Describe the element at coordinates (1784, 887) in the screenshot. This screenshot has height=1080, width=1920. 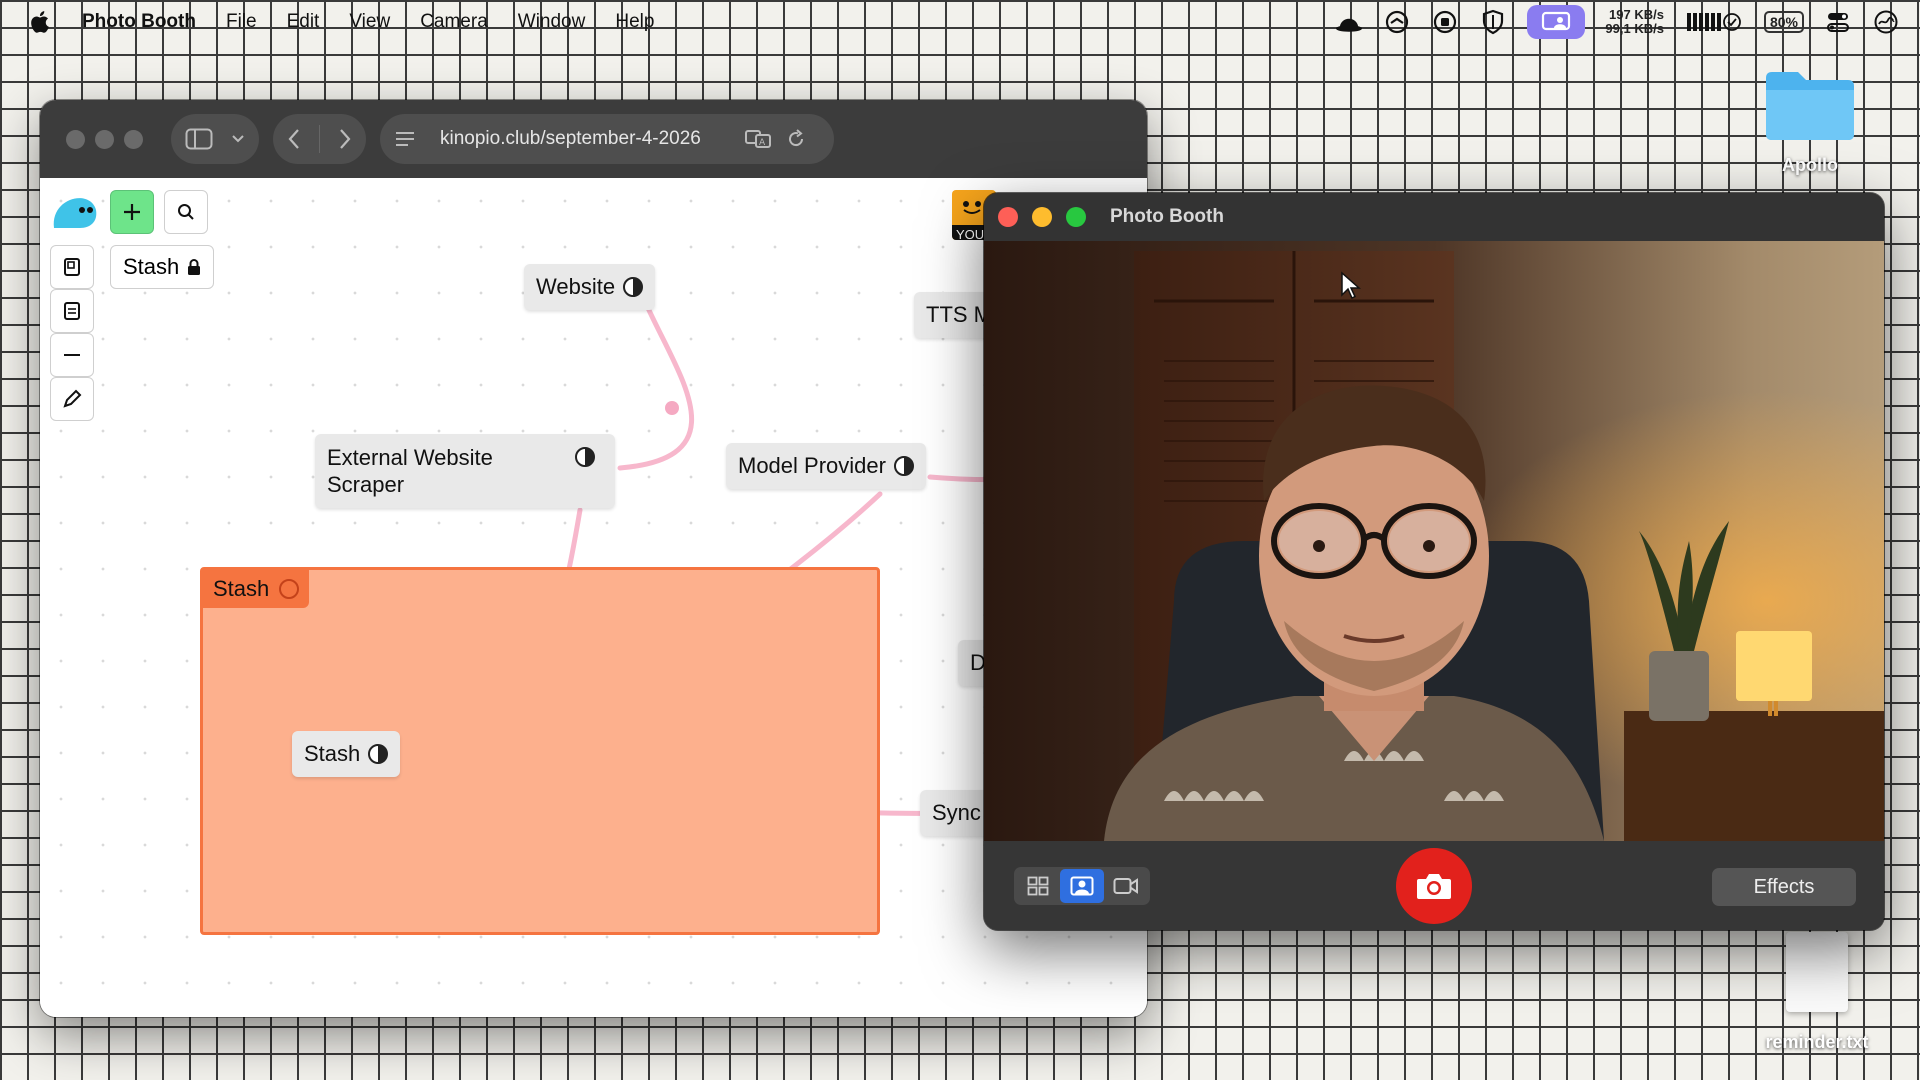
I see `effects-button: Effects` at that location.